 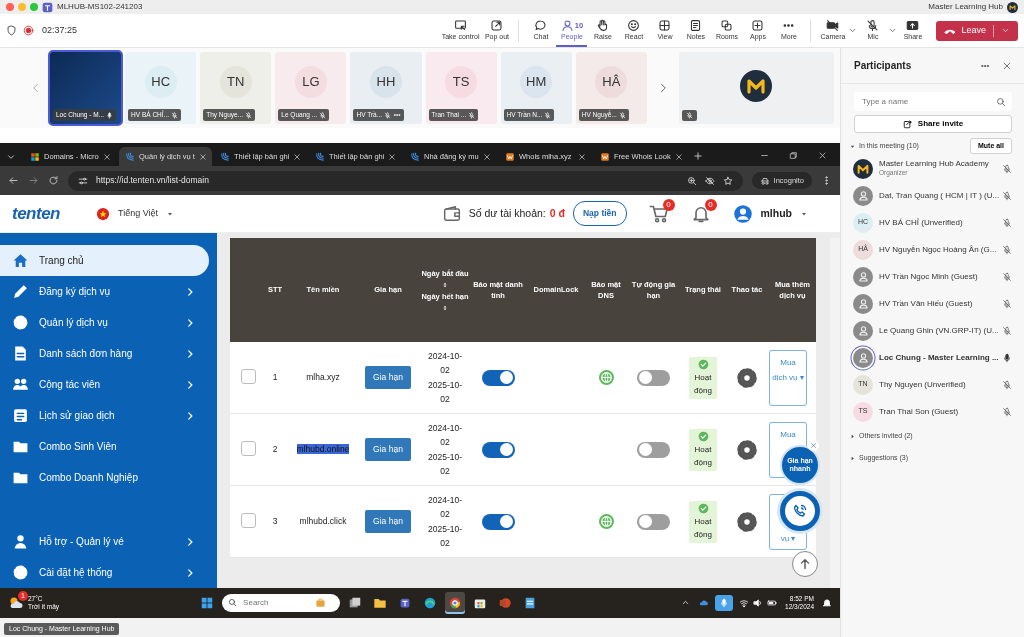 What do you see at coordinates (60, 30) in the screenshot?
I see `meeting-timer: 02:37:25` at bounding box center [60, 30].